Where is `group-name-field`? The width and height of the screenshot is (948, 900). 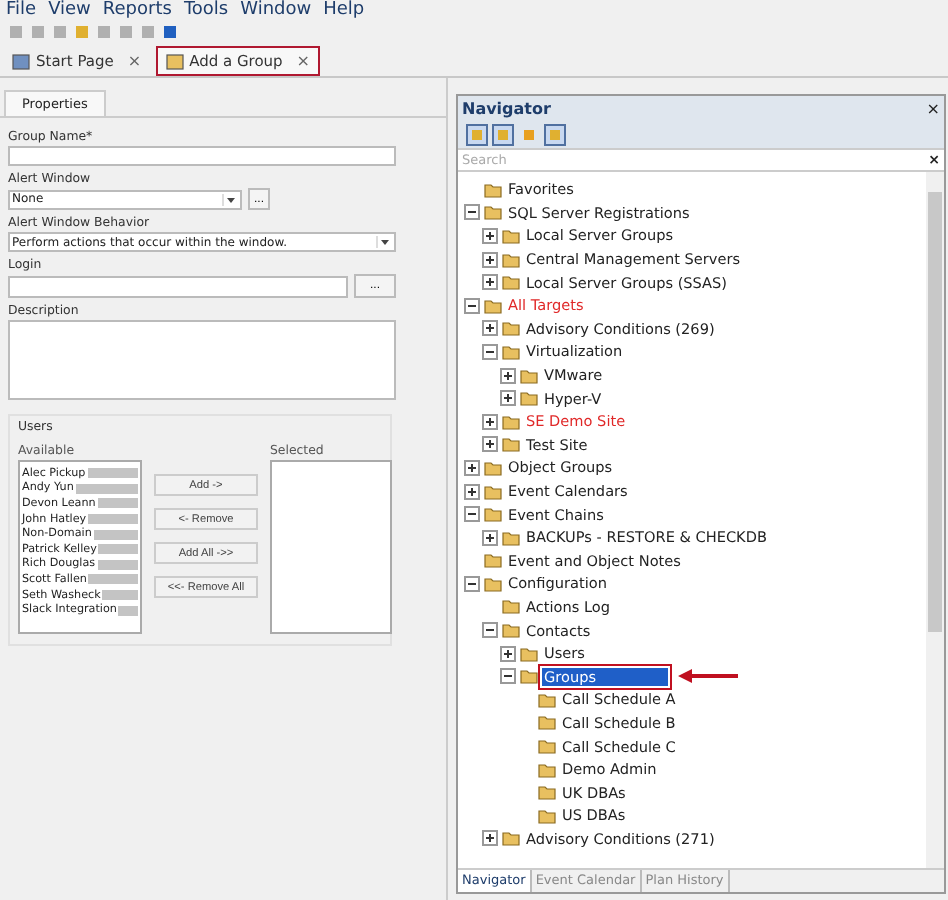 group-name-field is located at coordinates (202, 156).